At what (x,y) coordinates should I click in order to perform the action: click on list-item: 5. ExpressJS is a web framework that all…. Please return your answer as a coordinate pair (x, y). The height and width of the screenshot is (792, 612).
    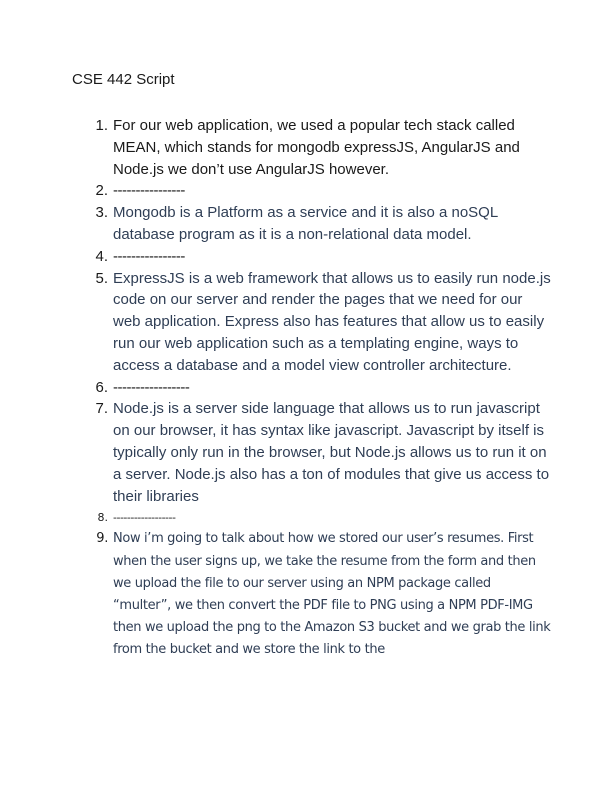
    Looking at the image, I should click on (312, 322).